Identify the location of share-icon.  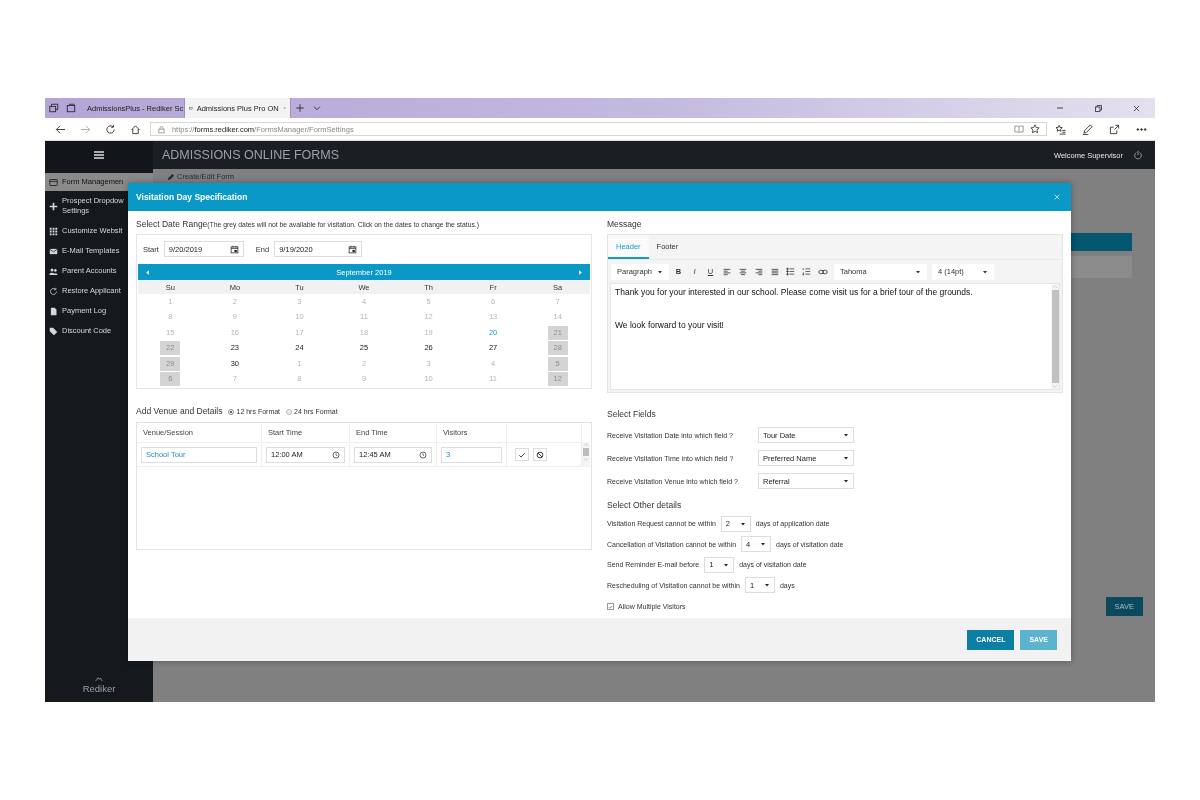
(1115, 129).